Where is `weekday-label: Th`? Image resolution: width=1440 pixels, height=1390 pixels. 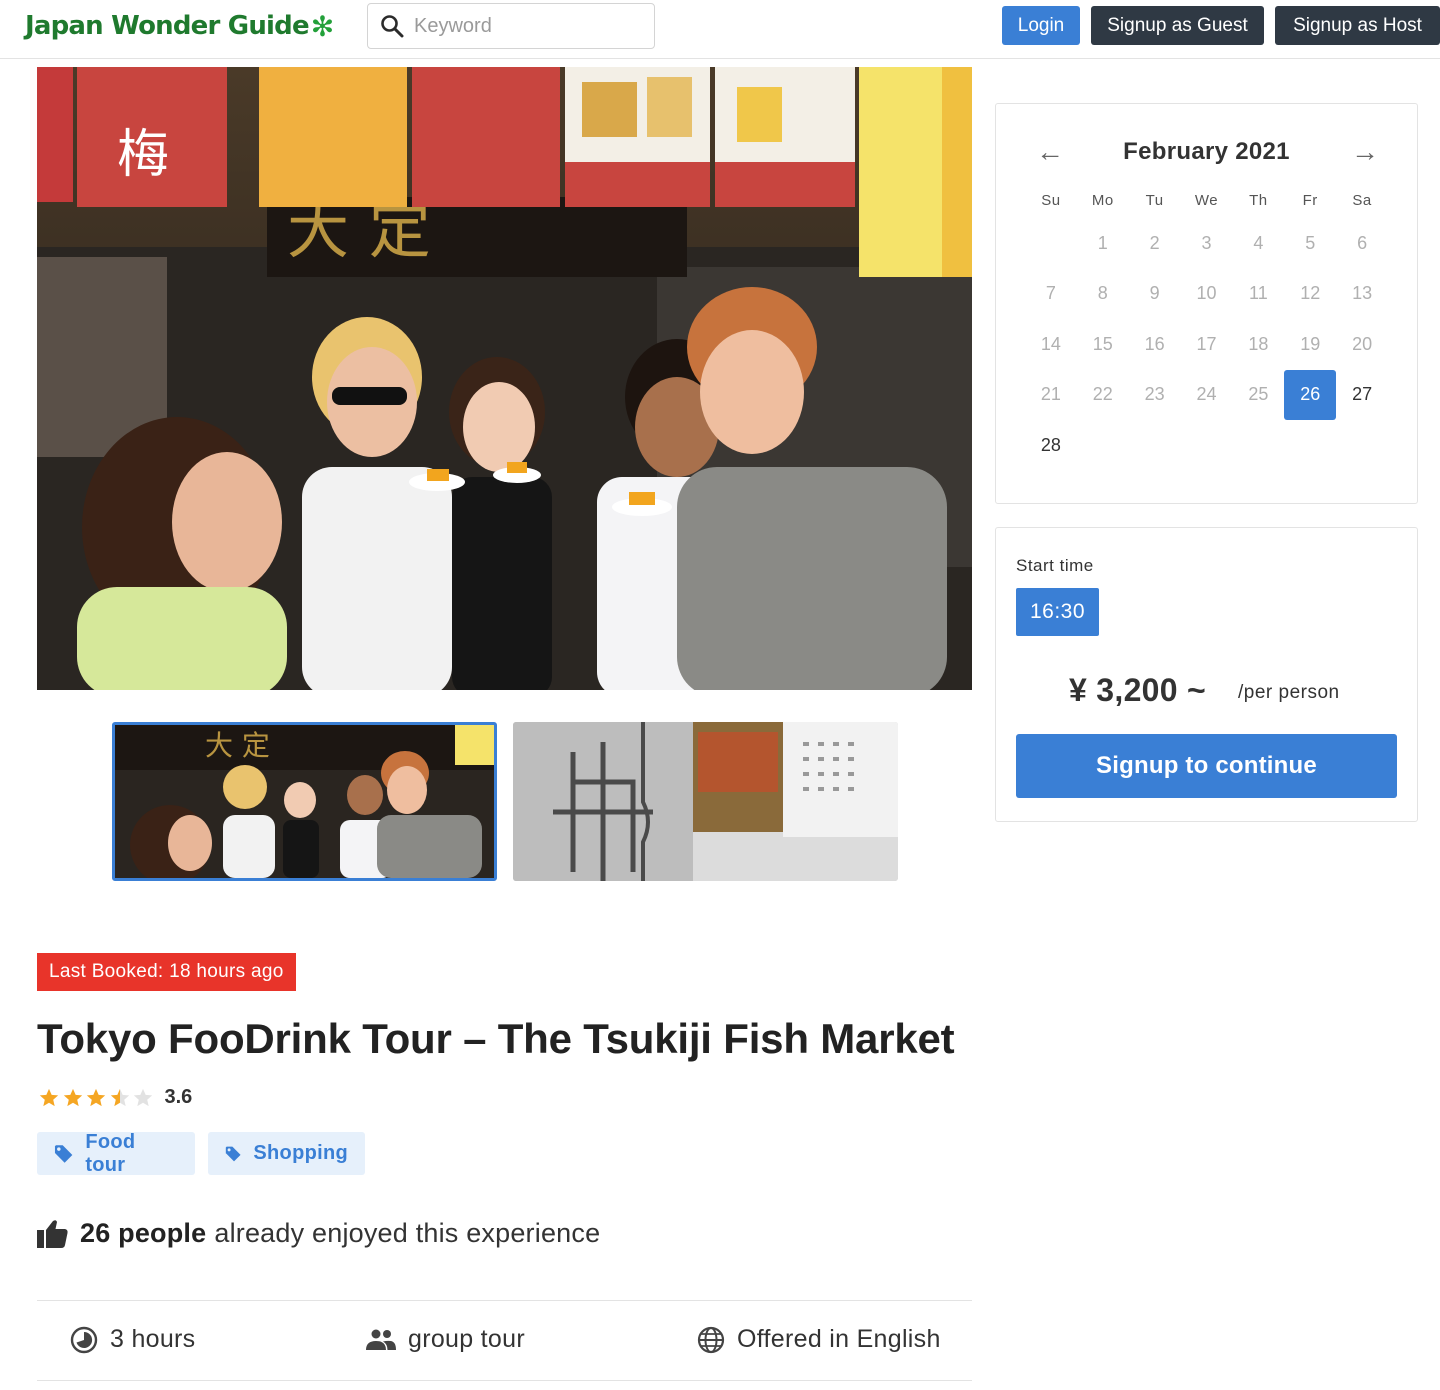
weekday-label: Th is located at coordinates (1258, 200).